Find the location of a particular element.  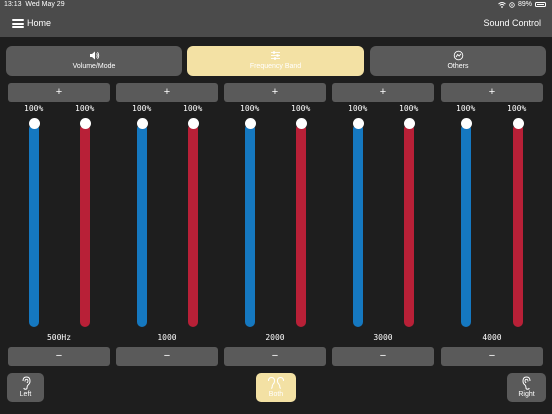

band-500hz-plus-button: + is located at coordinates (59, 92).